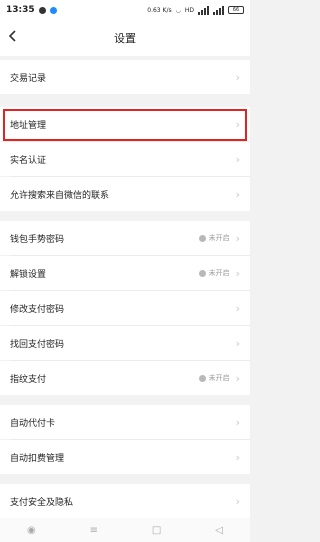 This screenshot has height=542, width=320. What do you see at coordinates (28, 379) in the screenshot?
I see `menu-item-label: 指纹支付` at bounding box center [28, 379].